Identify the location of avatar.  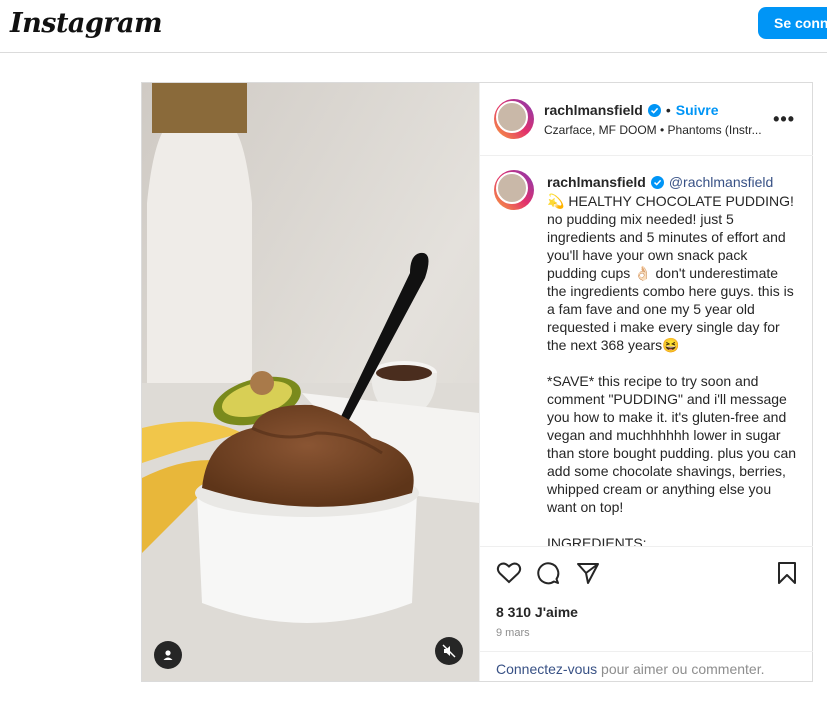
(514, 119).